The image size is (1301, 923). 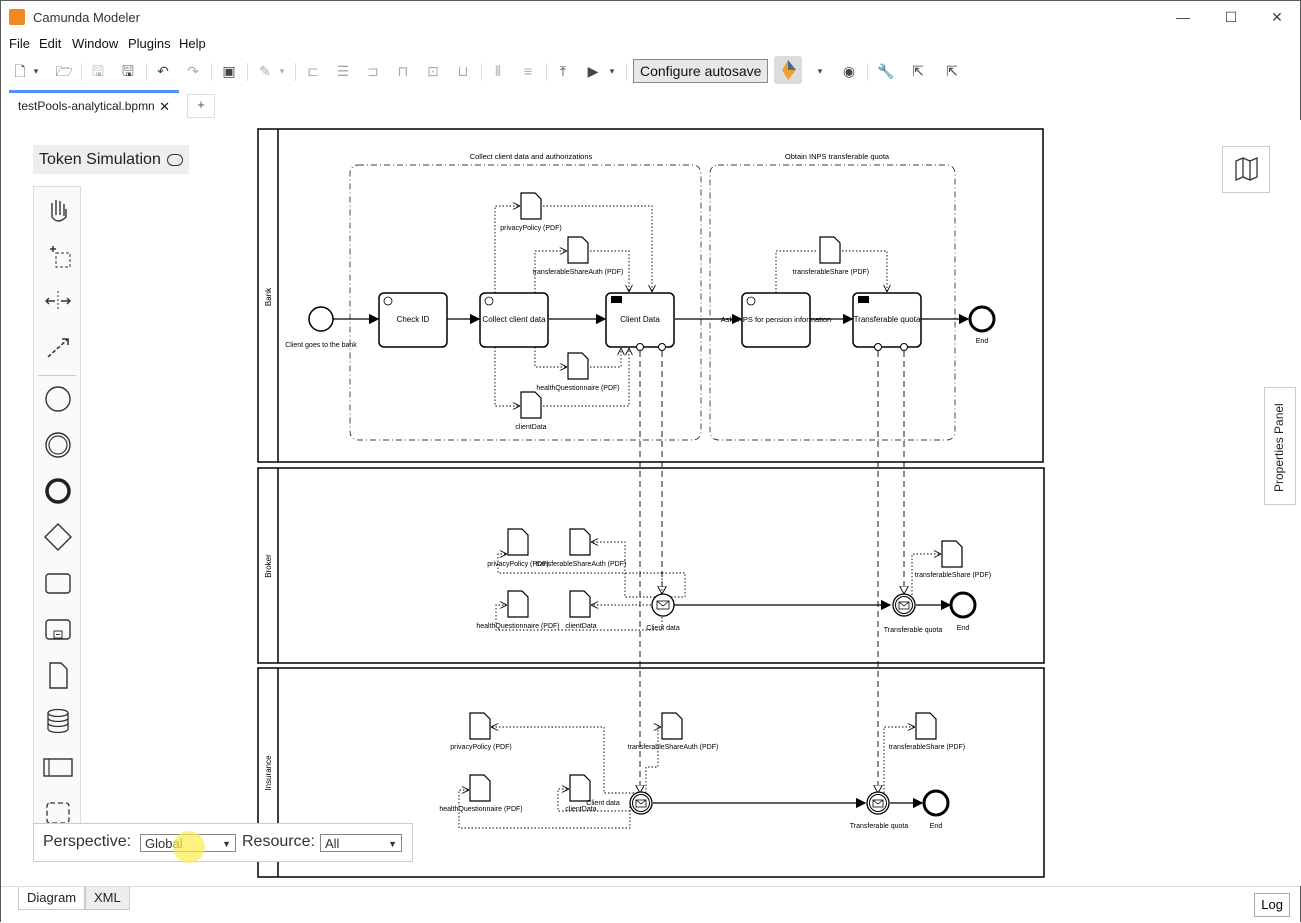 What do you see at coordinates (361, 843) in the screenshot?
I see `resource-select: All ▼` at bounding box center [361, 843].